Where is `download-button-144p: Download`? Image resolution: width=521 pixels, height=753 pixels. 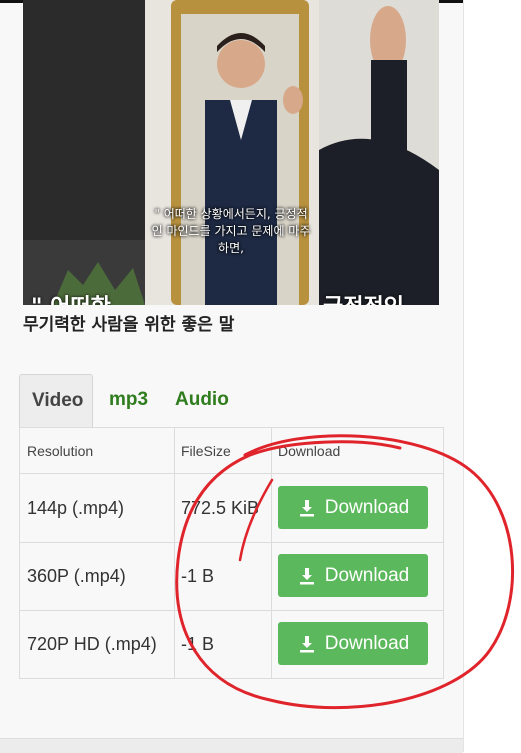
download-button-144p: Download is located at coordinates (353, 507).